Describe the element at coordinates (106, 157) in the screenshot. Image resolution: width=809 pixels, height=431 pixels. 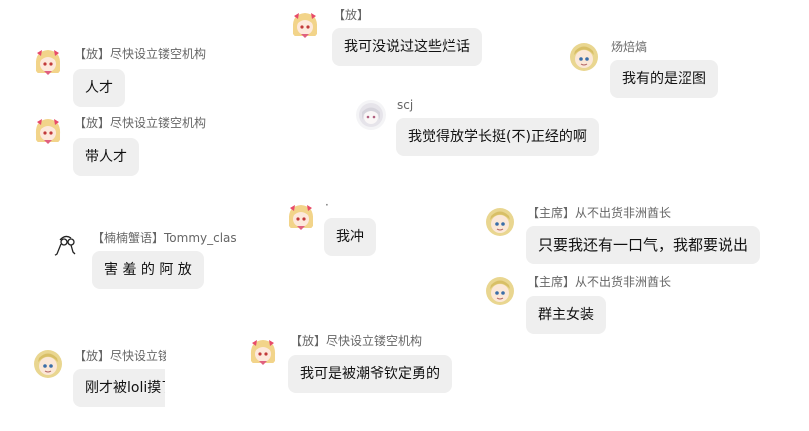
I see `message-bubble: 带人才` at that location.